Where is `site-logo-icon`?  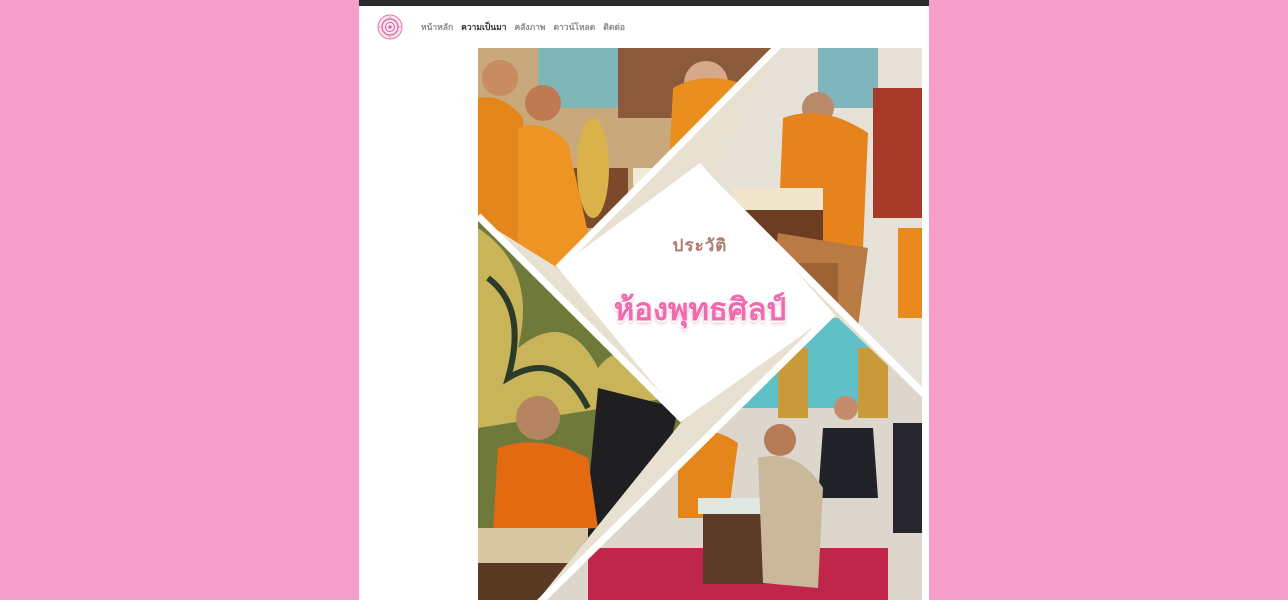
site-logo-icon is located at coordinates (390, 27).